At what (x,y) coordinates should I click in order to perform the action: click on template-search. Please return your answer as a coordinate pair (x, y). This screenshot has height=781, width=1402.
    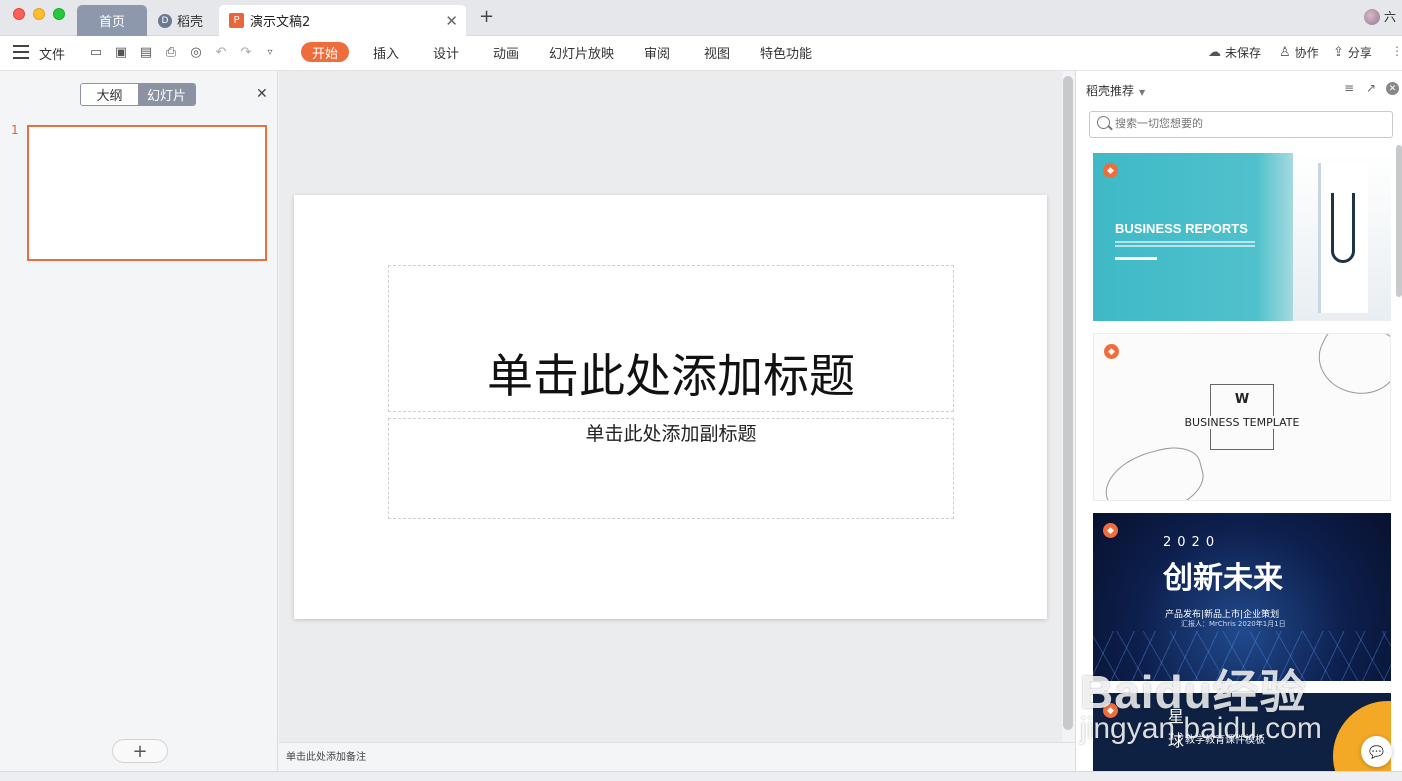
    Looking at the image, I should click on (1241, 124).